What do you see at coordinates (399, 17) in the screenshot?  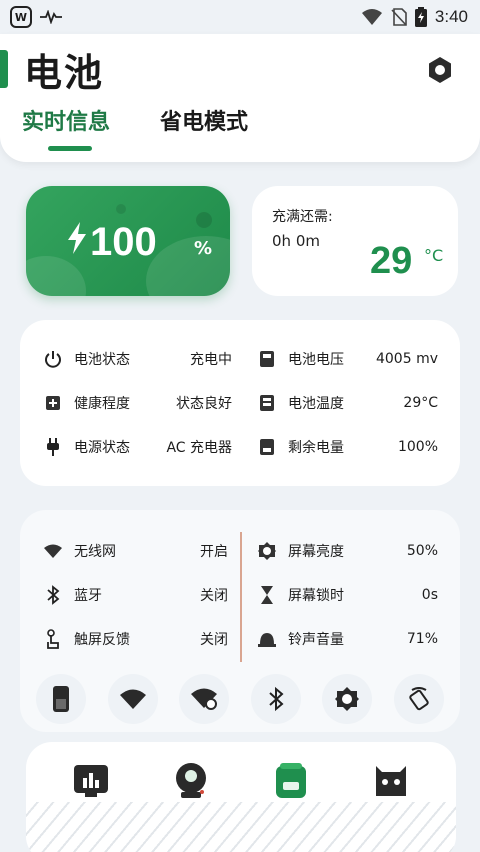 I see `no-sim-icon` at bounding box center [399, 17].